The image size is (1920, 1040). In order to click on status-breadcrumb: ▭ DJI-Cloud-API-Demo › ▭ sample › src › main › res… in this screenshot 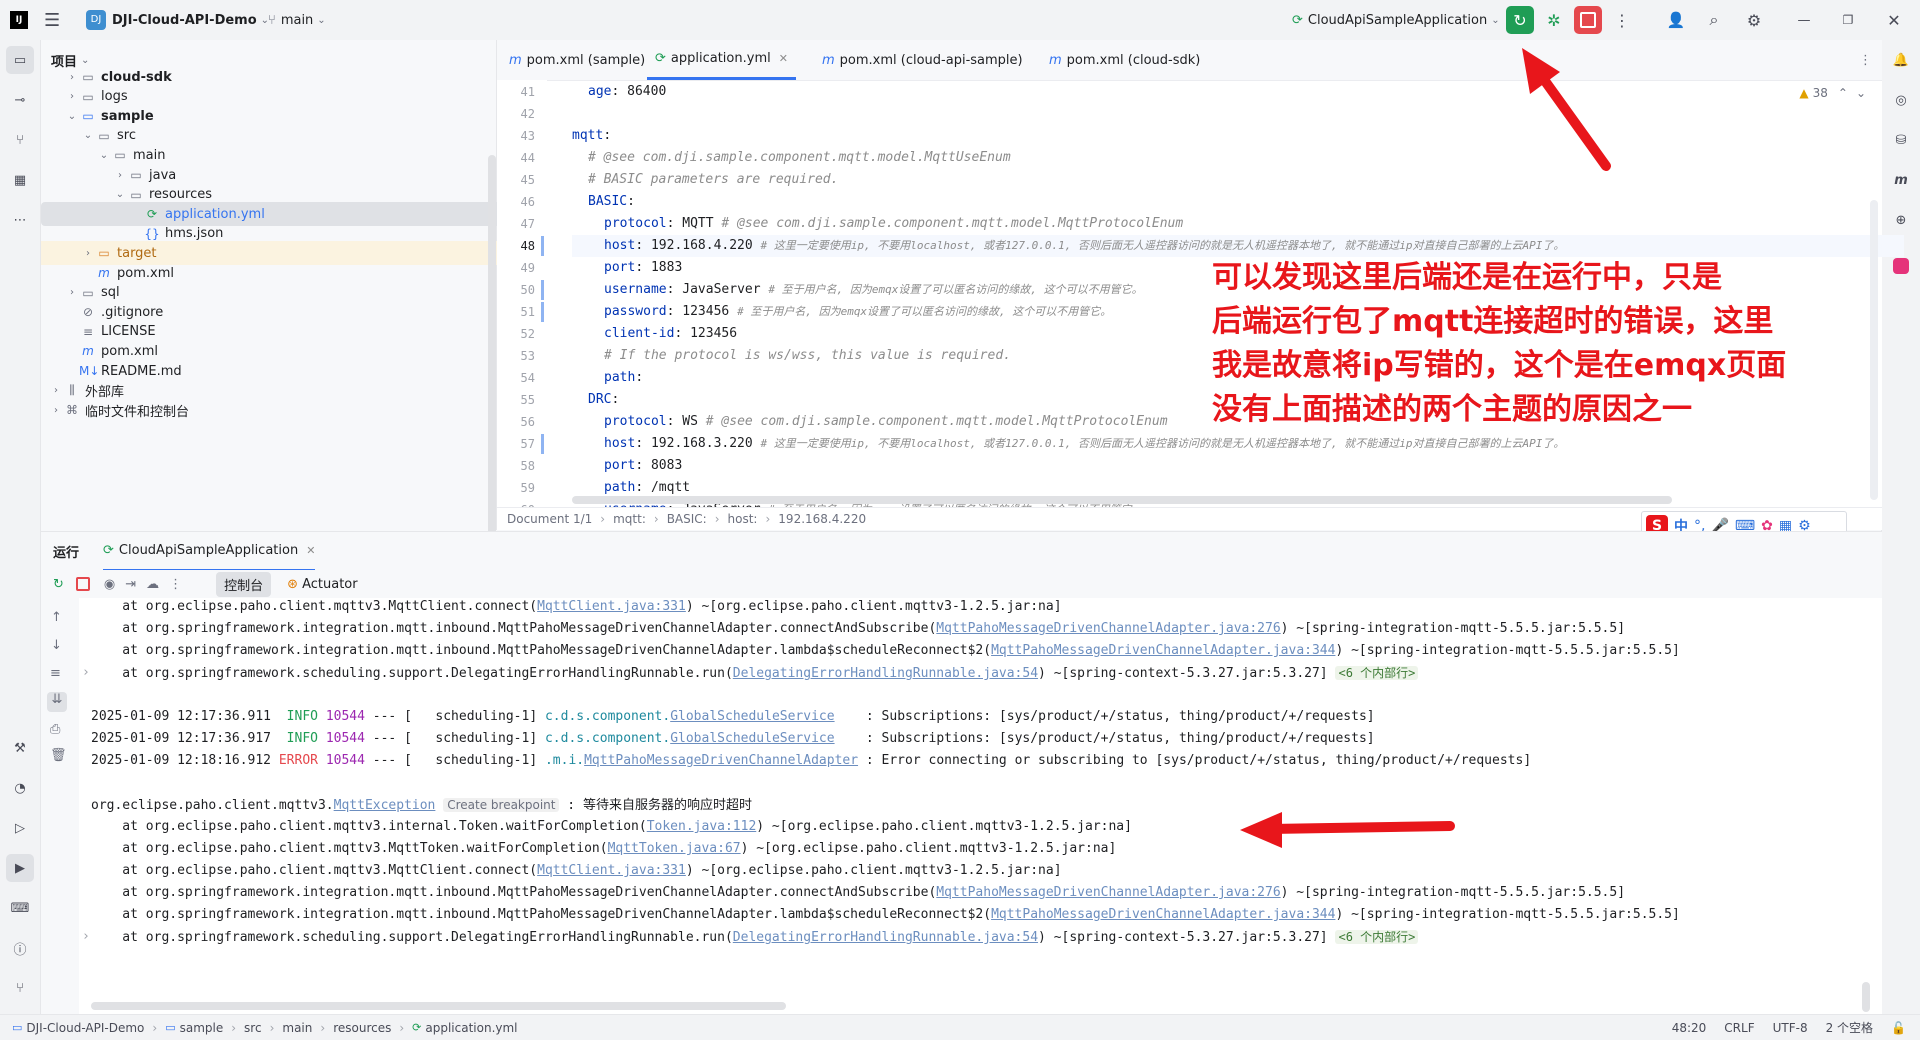, I will do `click(265, 1028)`.